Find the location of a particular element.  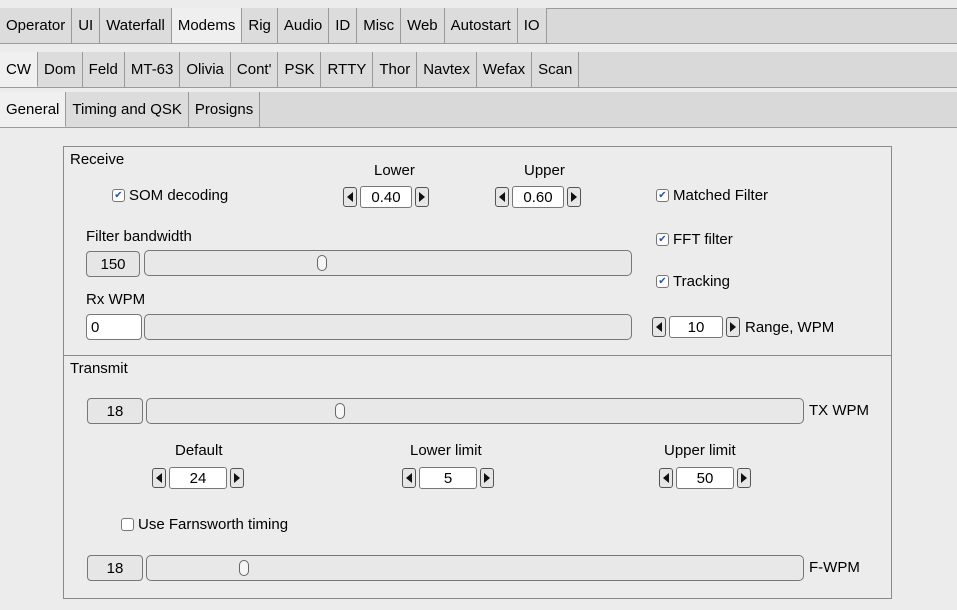

tab-misc: Misc is located at coordinates (379, 25).